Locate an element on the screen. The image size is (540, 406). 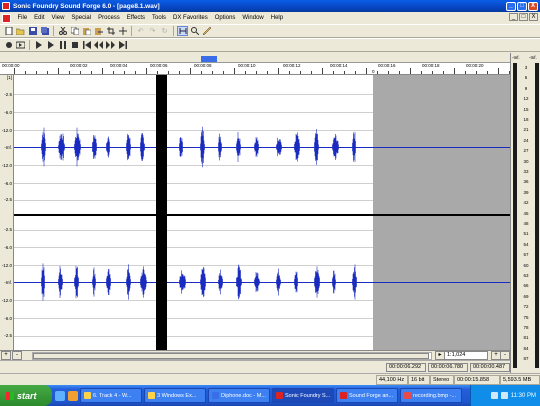
selection-length: 00:00:00.487 is located at coordinates (490, 367).